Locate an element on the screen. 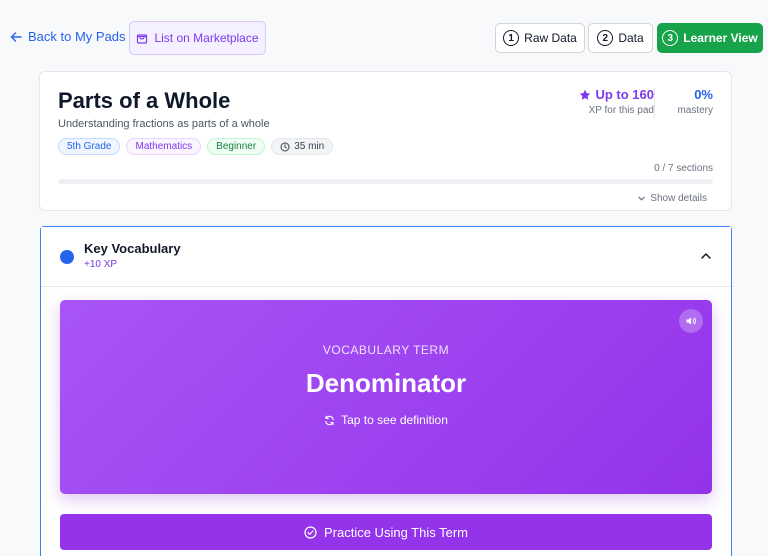  sections-progress-text: 0 / 7 sections is located at coordinates (683, 168).